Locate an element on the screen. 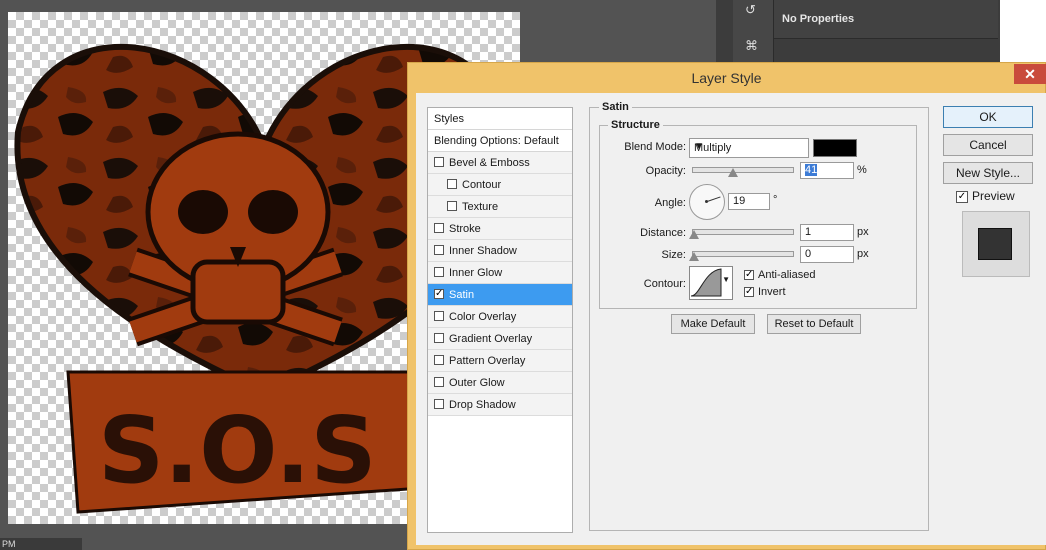  preview-checkbox: ✓ is located at coordinates (962, 197).